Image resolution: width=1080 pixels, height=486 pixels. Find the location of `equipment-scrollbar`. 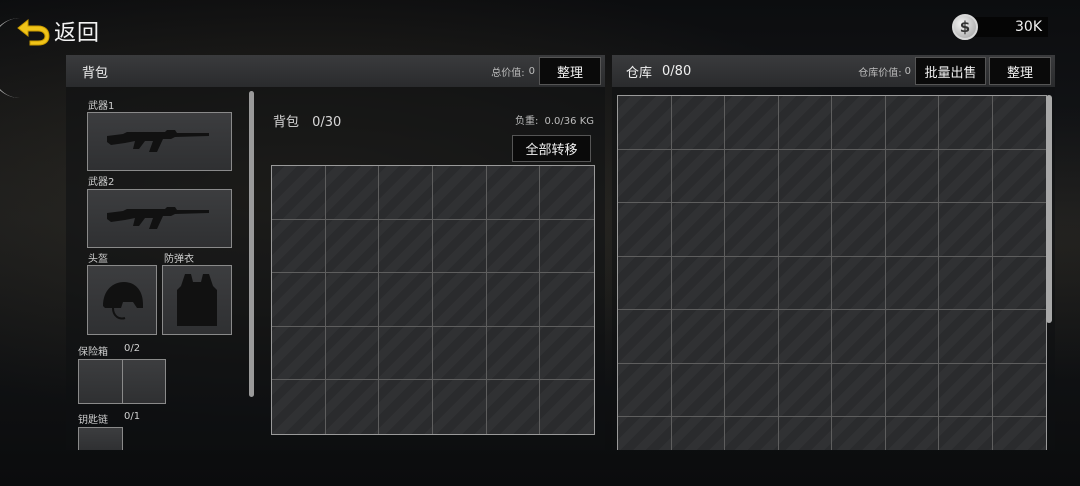

equipment-scrollbar is located at coordinates (251, 244).